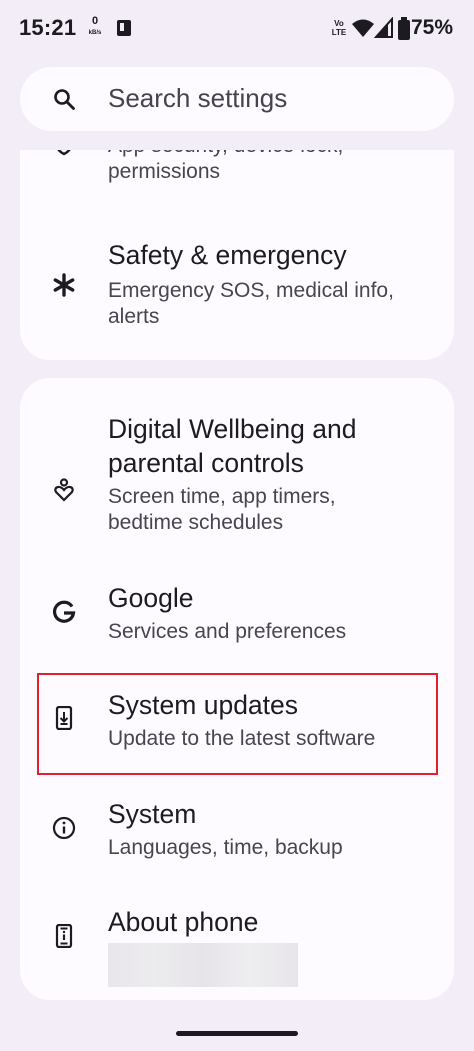 This screenshot has height=1051, width=474. I want to click on status-bar: 15:21 0 kB/s Vo LTE 75%, so click(237, 29).